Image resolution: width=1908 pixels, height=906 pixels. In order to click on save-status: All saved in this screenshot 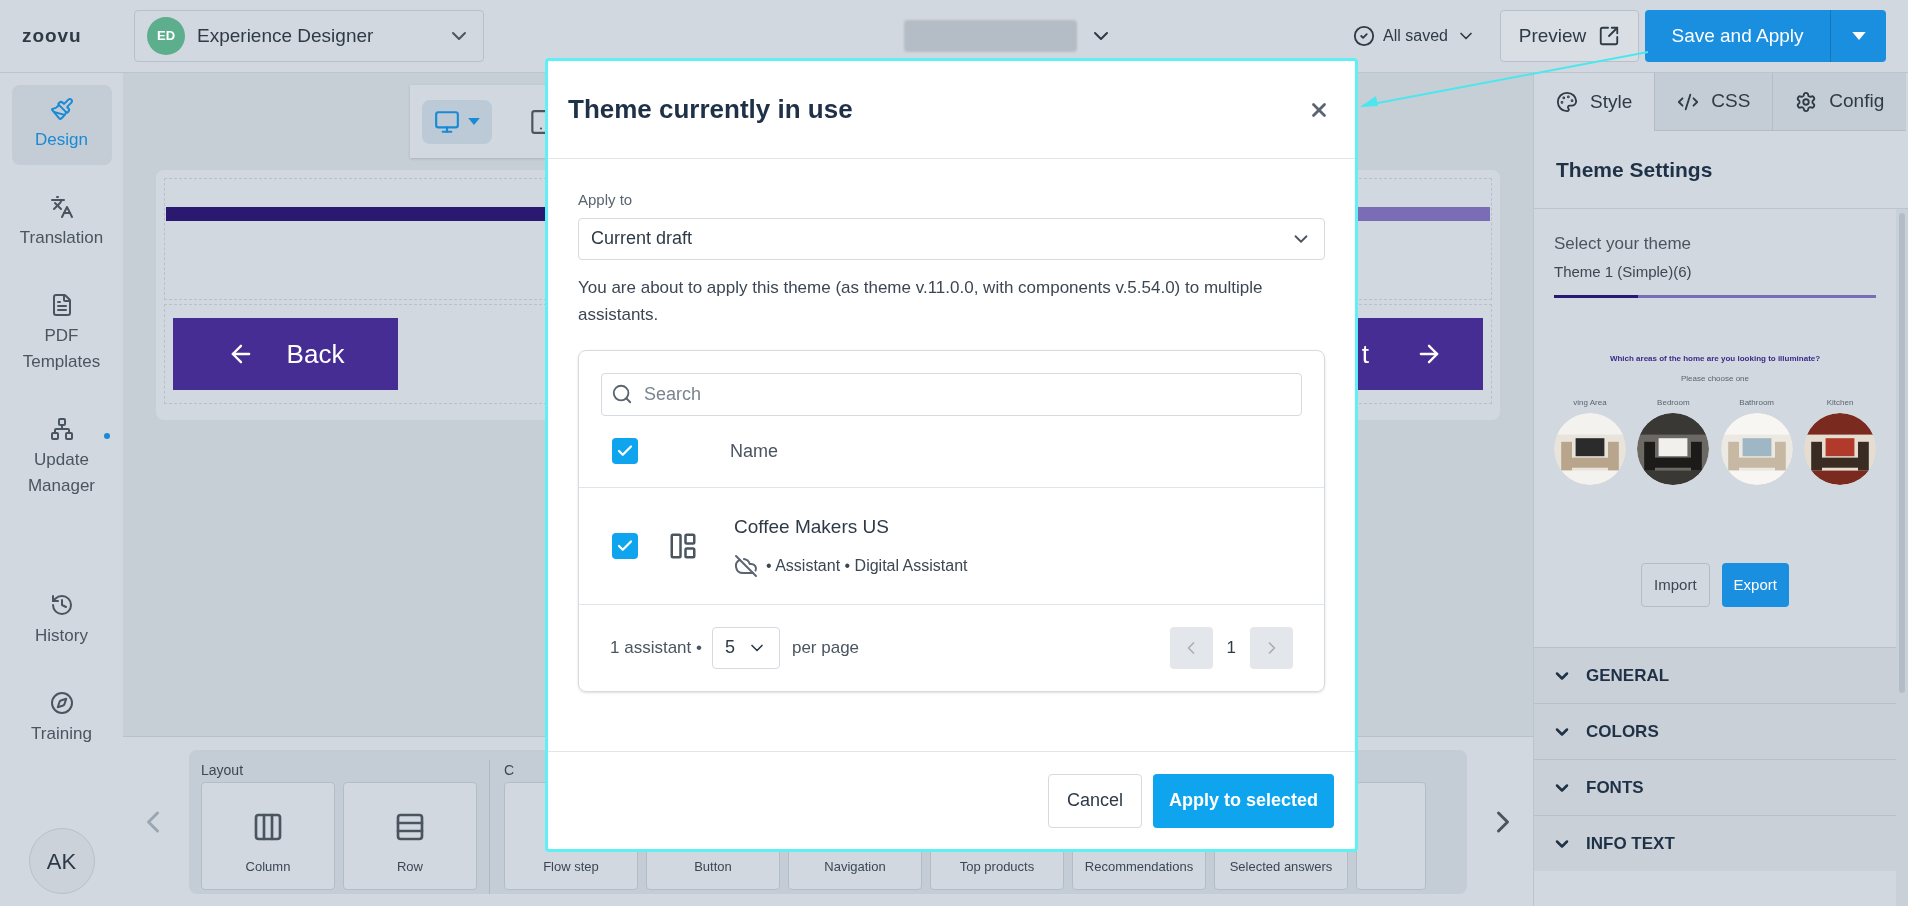, I will do `click(1415, 36)`.